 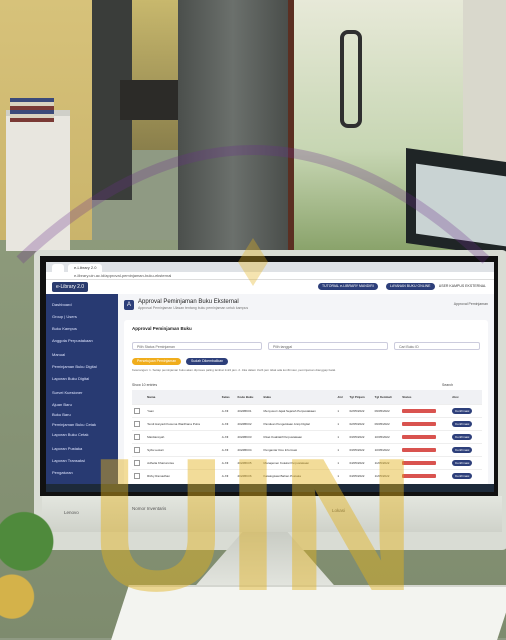 I want to click on sidebar-item-group-users: Group | Users, so click(x=64, y=316).